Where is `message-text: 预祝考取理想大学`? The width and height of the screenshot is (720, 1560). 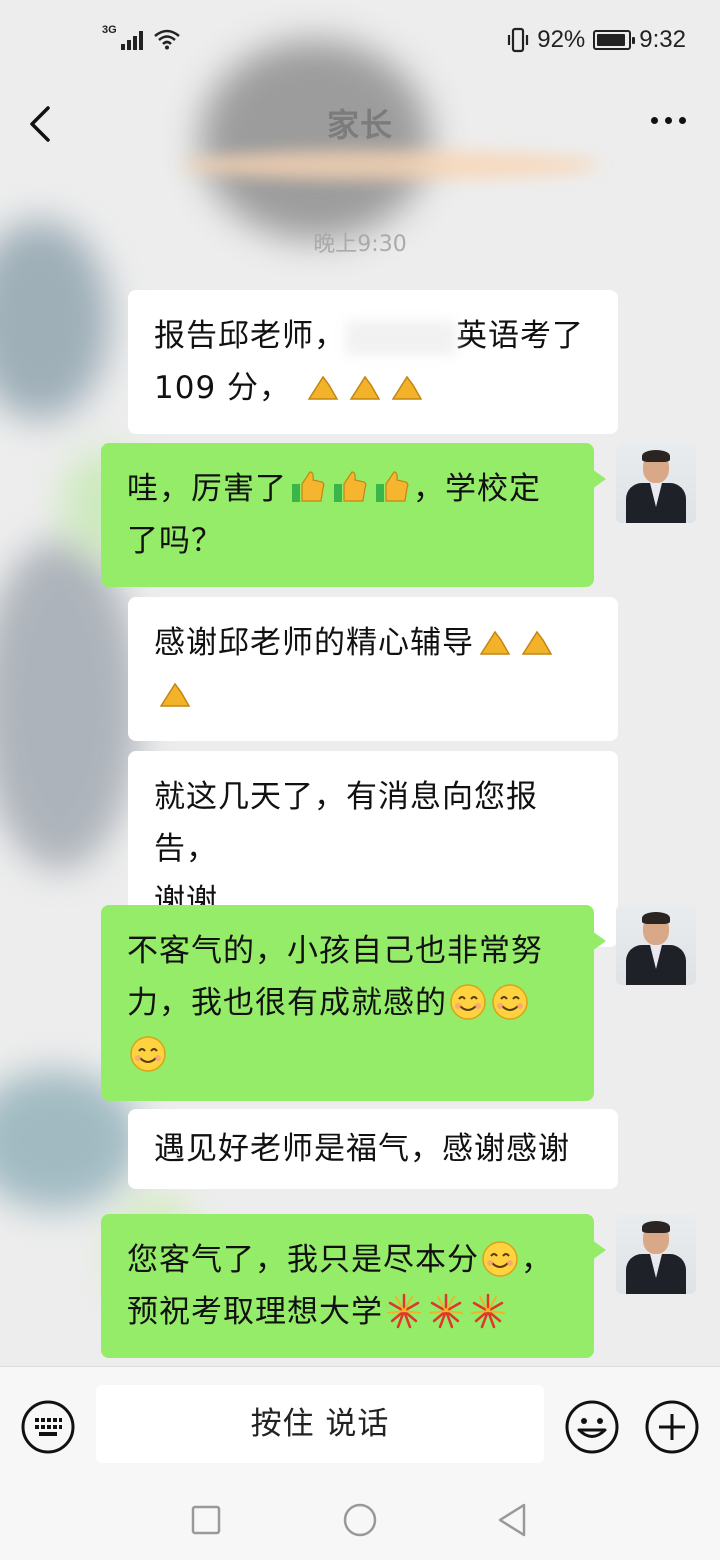 message-text: 预祝考取理想大学 is located at coordinates (255, 1312).